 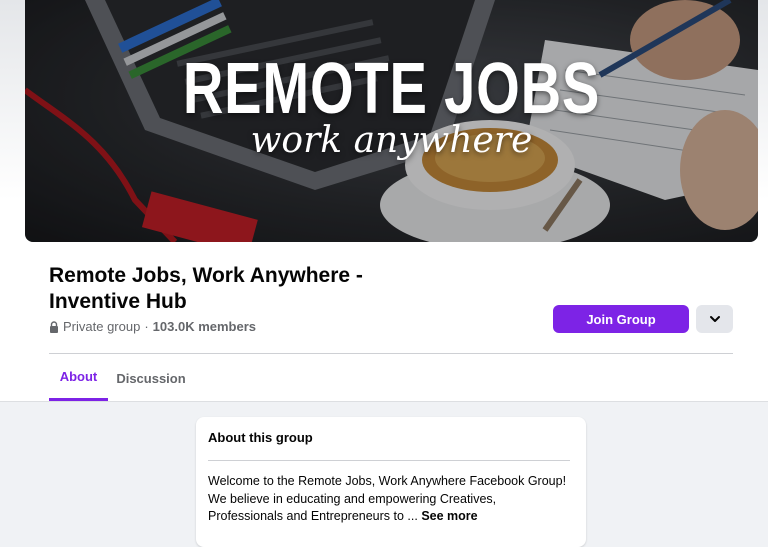 I want to click on chevron-down-icon, so click(x=714, y=319).